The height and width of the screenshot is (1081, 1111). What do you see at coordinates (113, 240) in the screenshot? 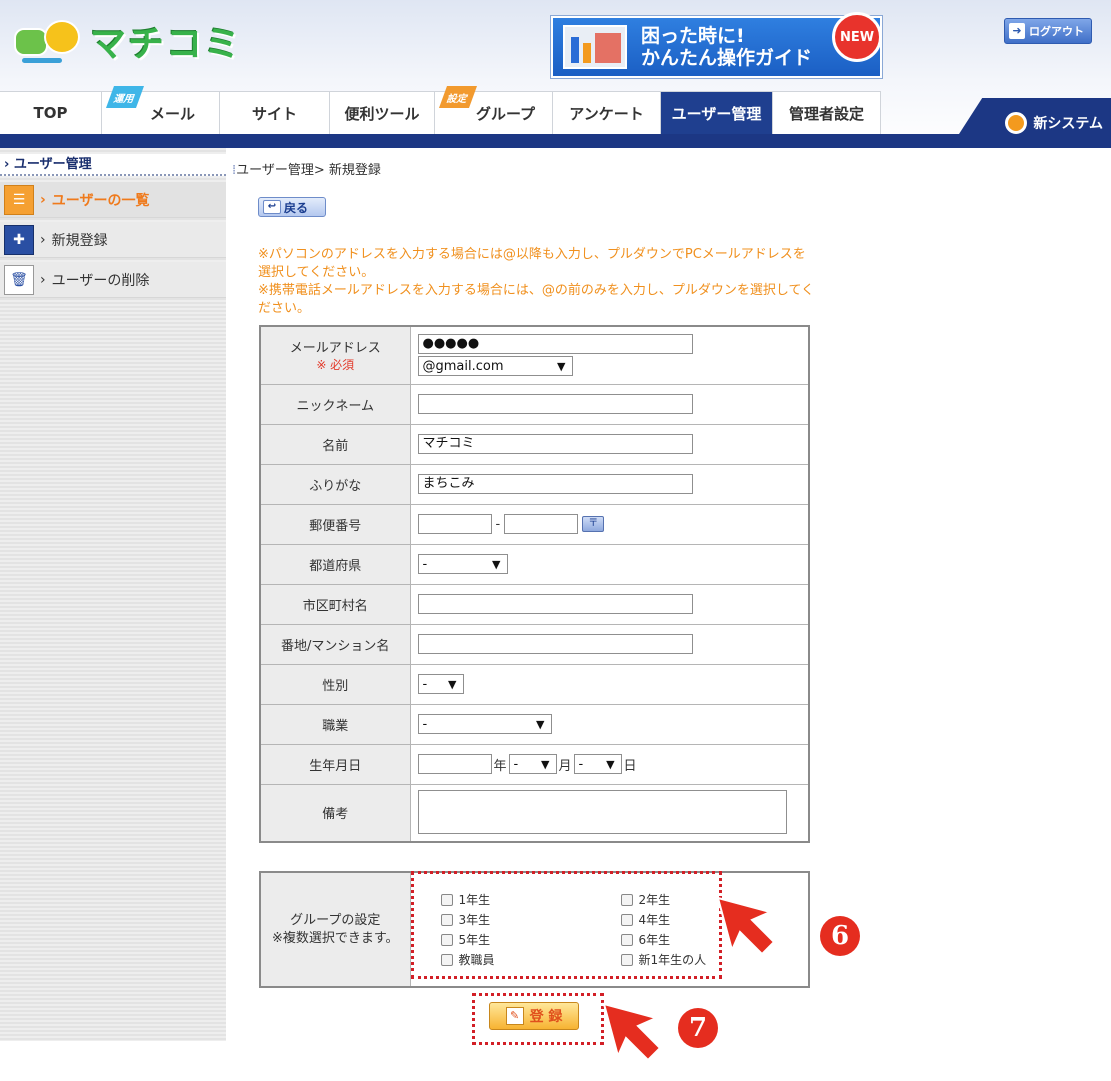
I see `sidebar-item-new-registration: ✚ › 新規登録` at bounding box center [113, 240].